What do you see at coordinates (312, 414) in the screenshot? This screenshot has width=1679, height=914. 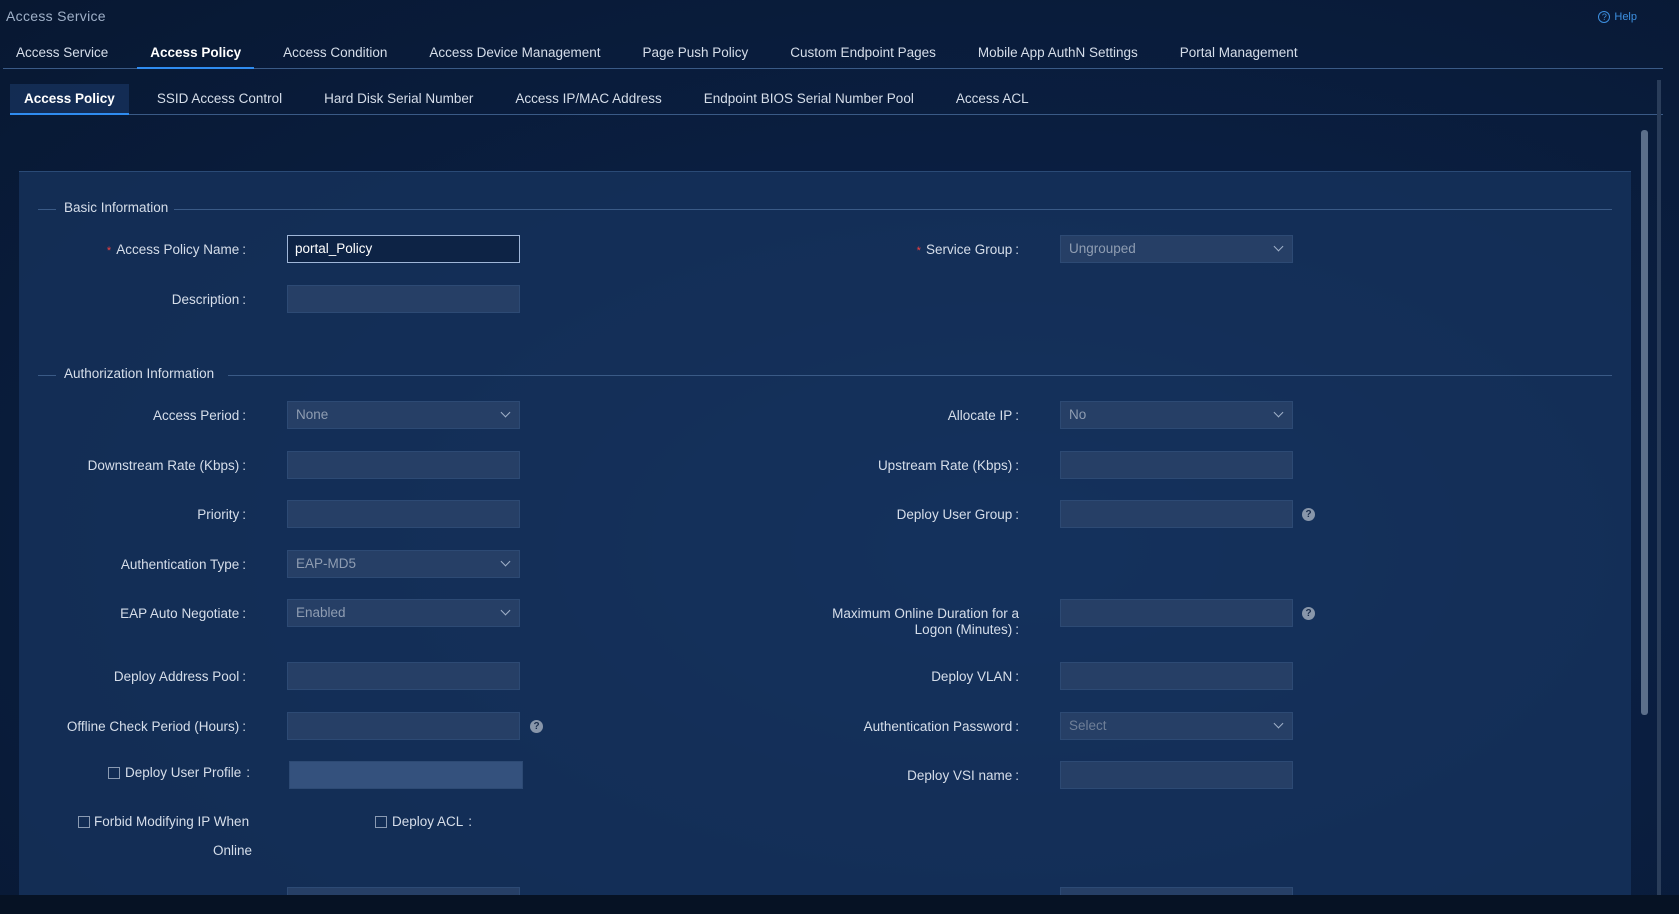 I see `access-period-value: None` at bounding box center [312, 414].